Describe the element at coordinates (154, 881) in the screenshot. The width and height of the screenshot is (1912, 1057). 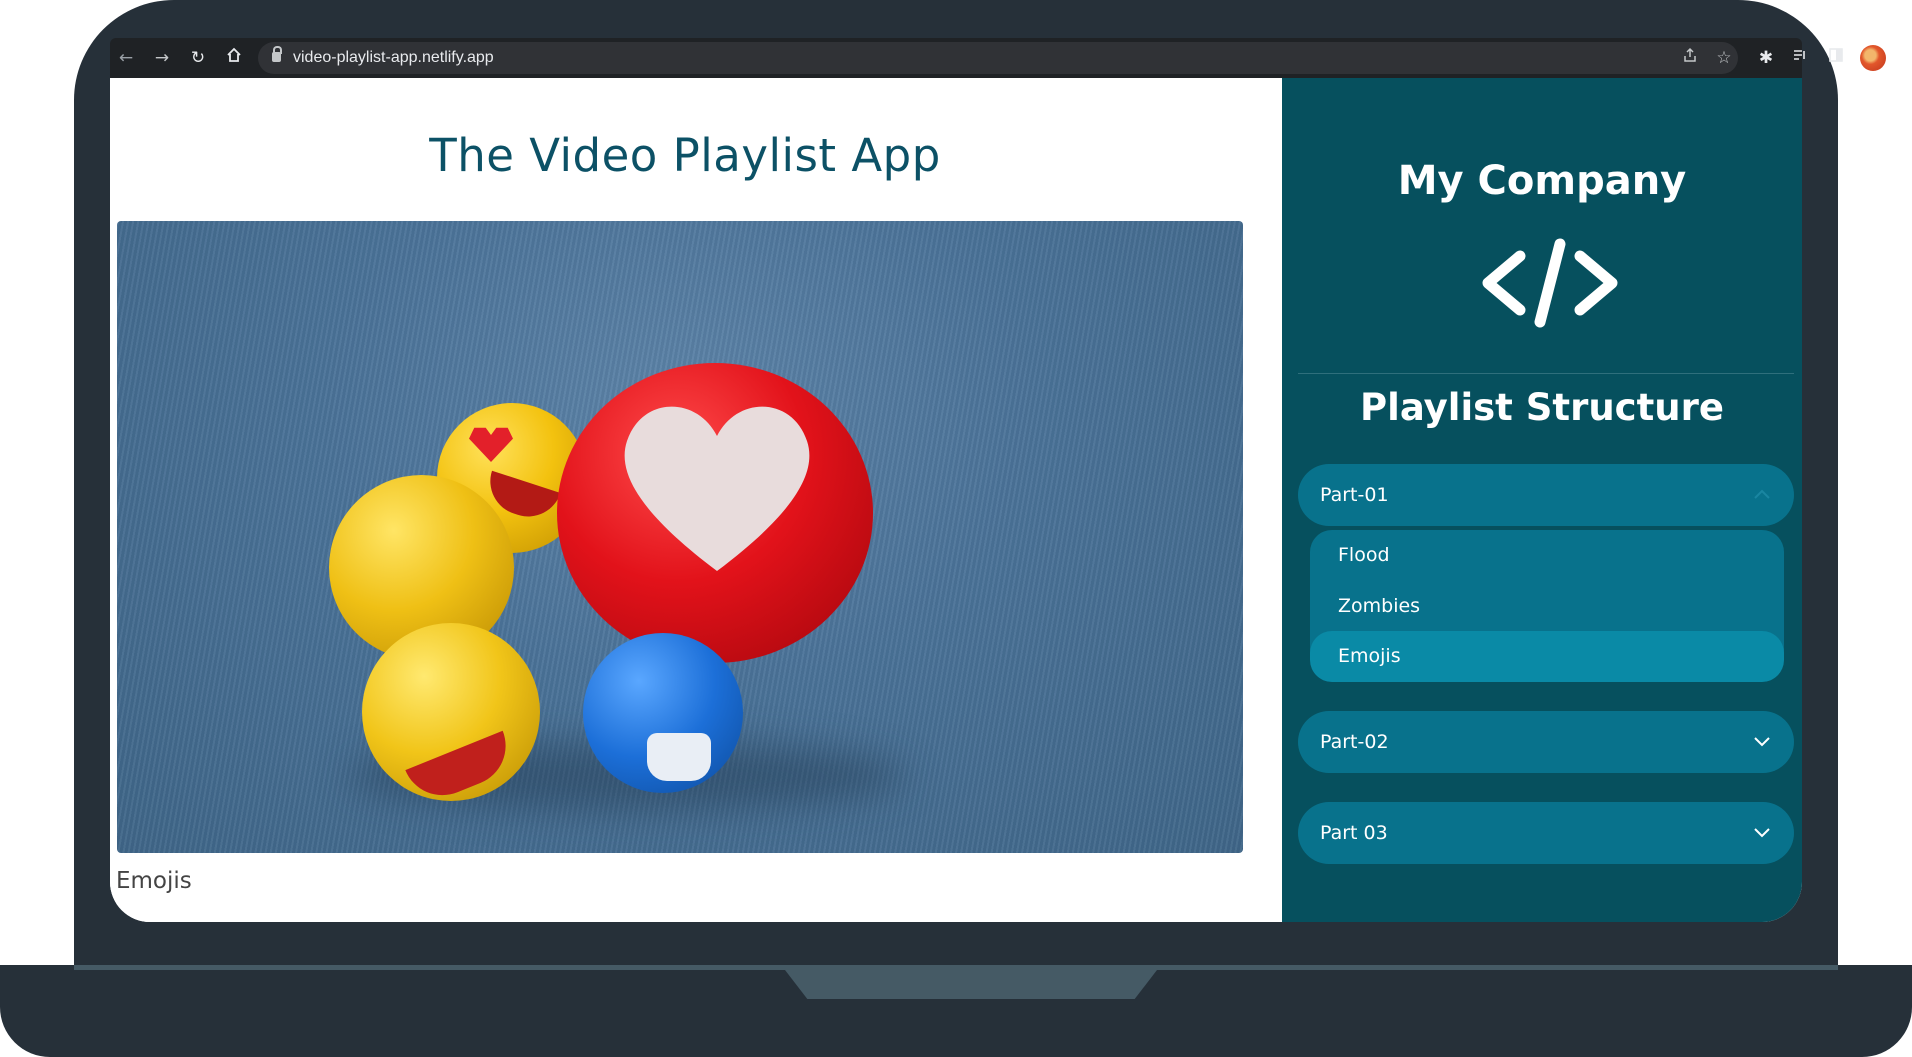
I see `video-caption: Emojis` at that location.